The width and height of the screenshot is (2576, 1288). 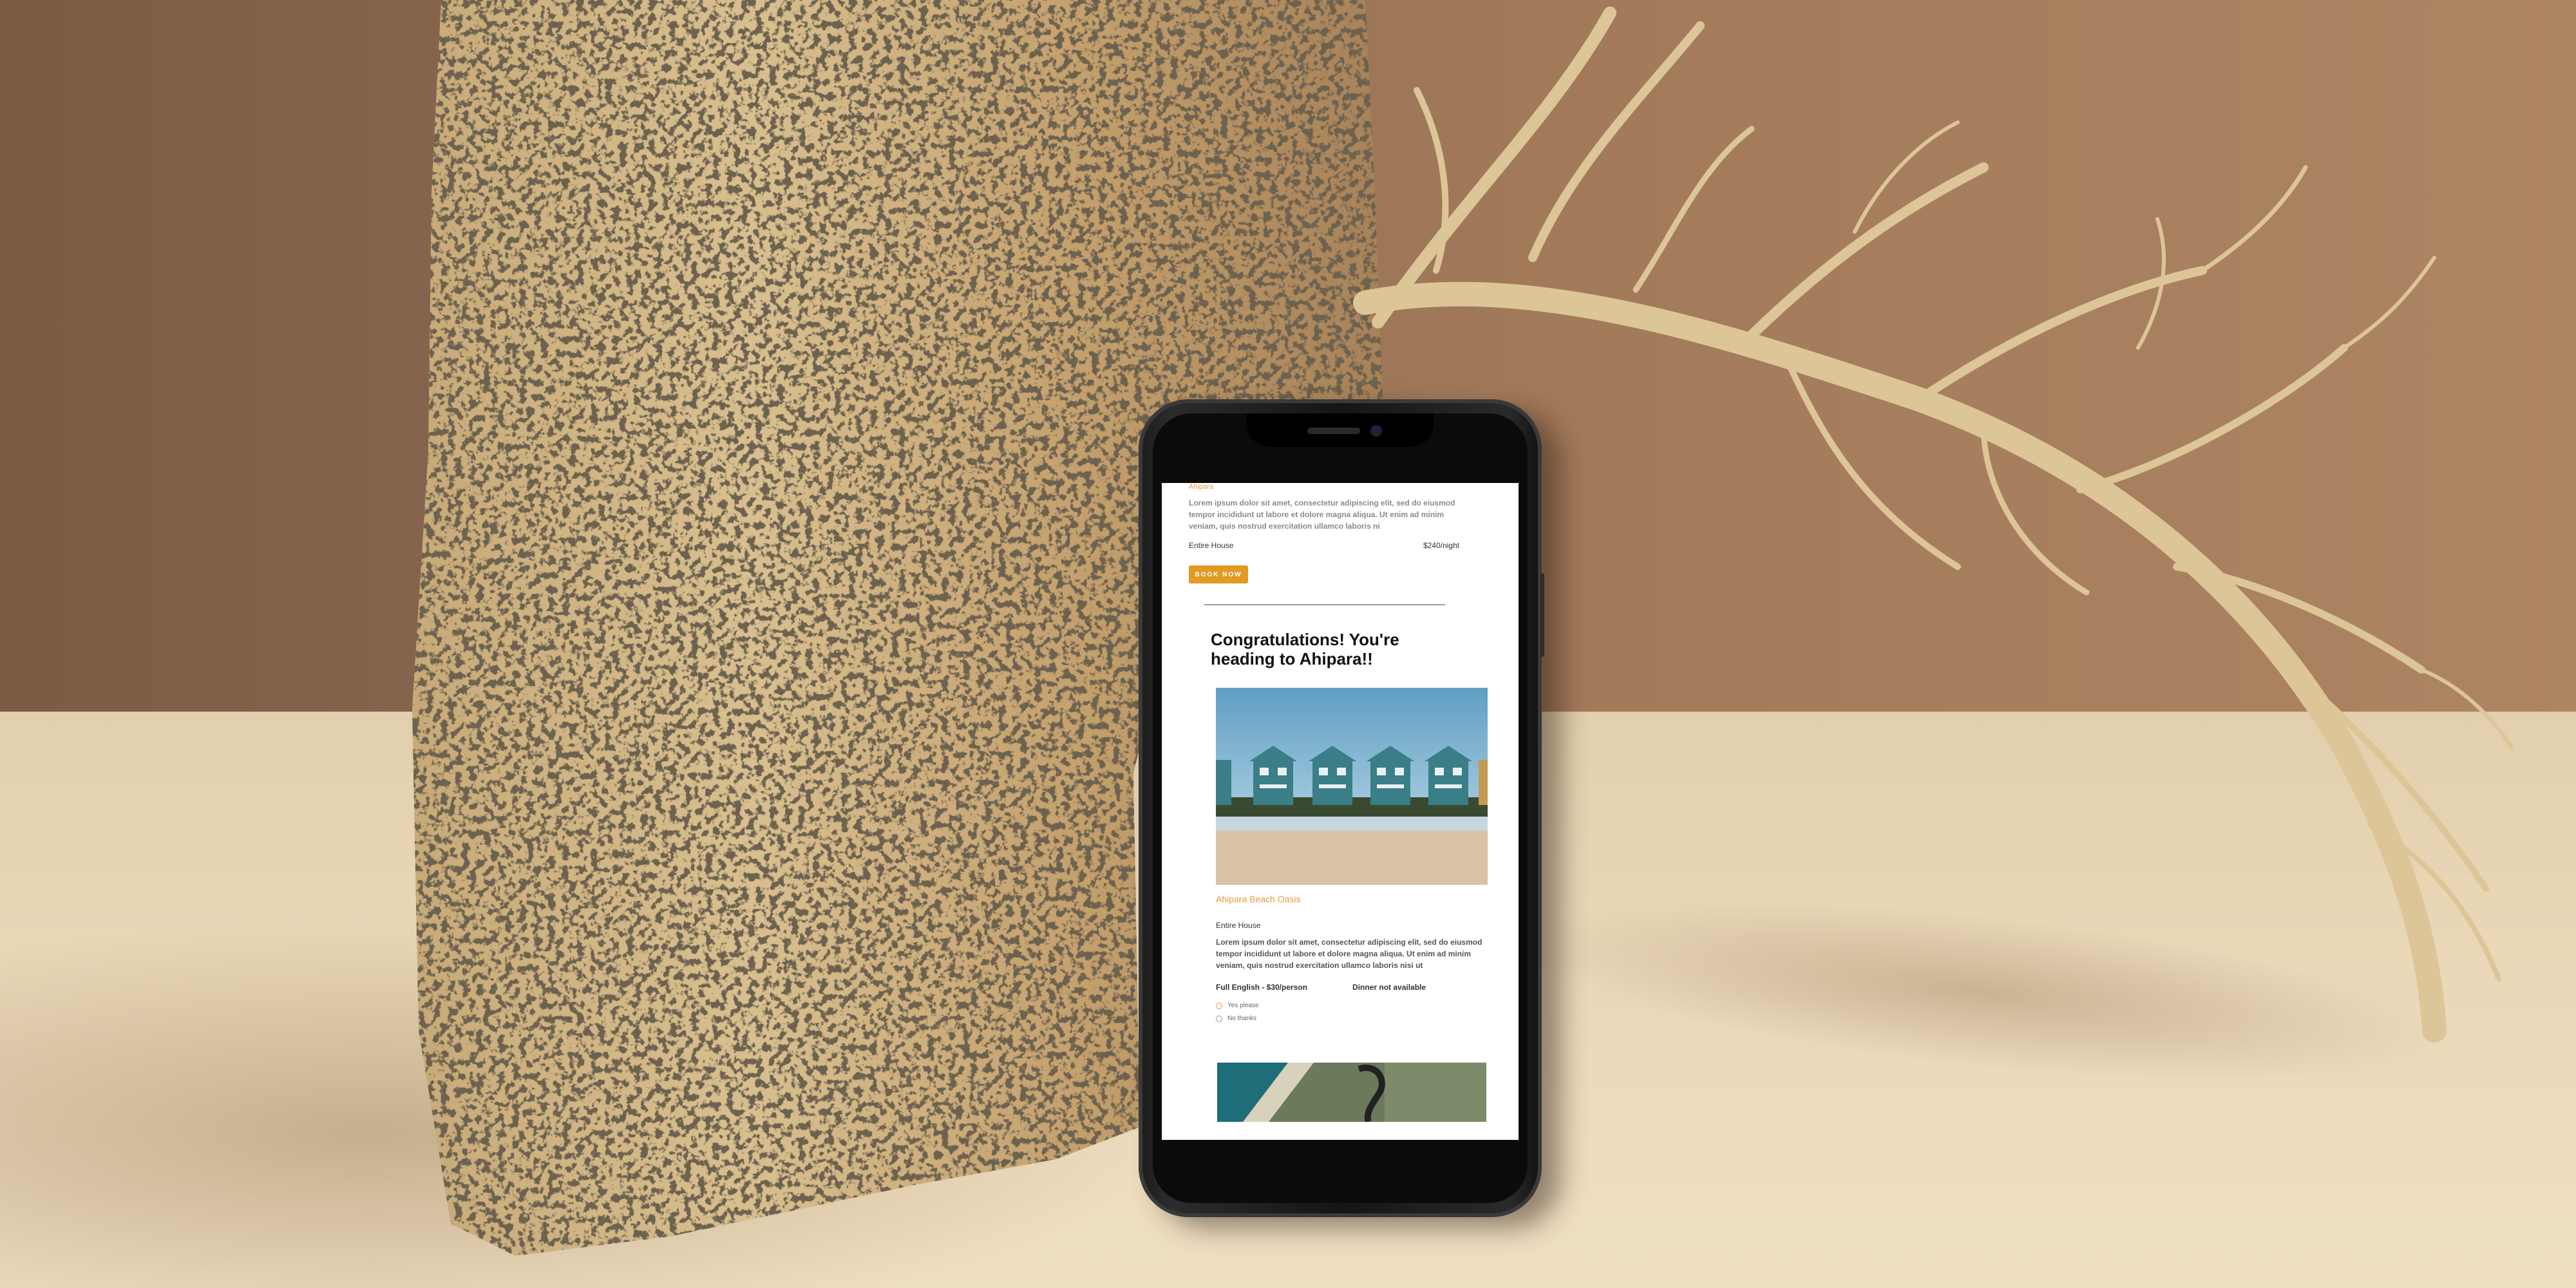 I want to click on radio-no-thanks: No thanks, so click(x=1236, y=1018).